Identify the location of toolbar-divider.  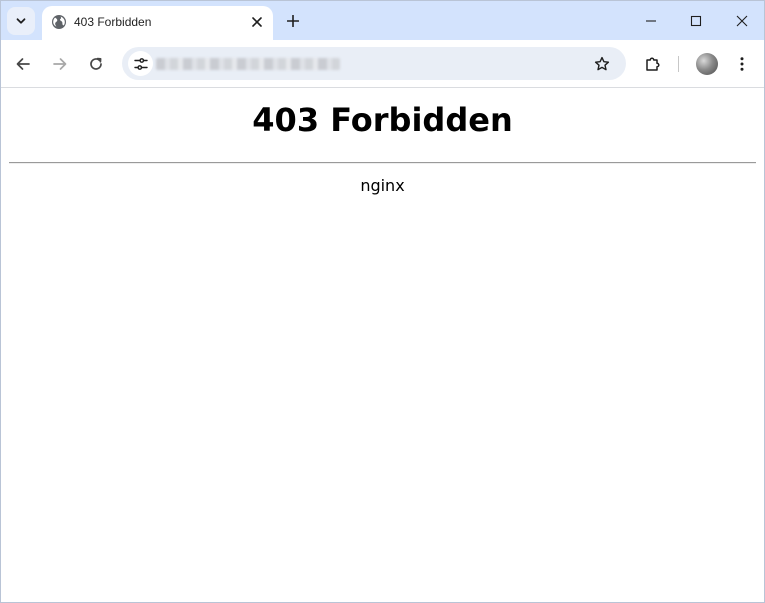
(678, 64).